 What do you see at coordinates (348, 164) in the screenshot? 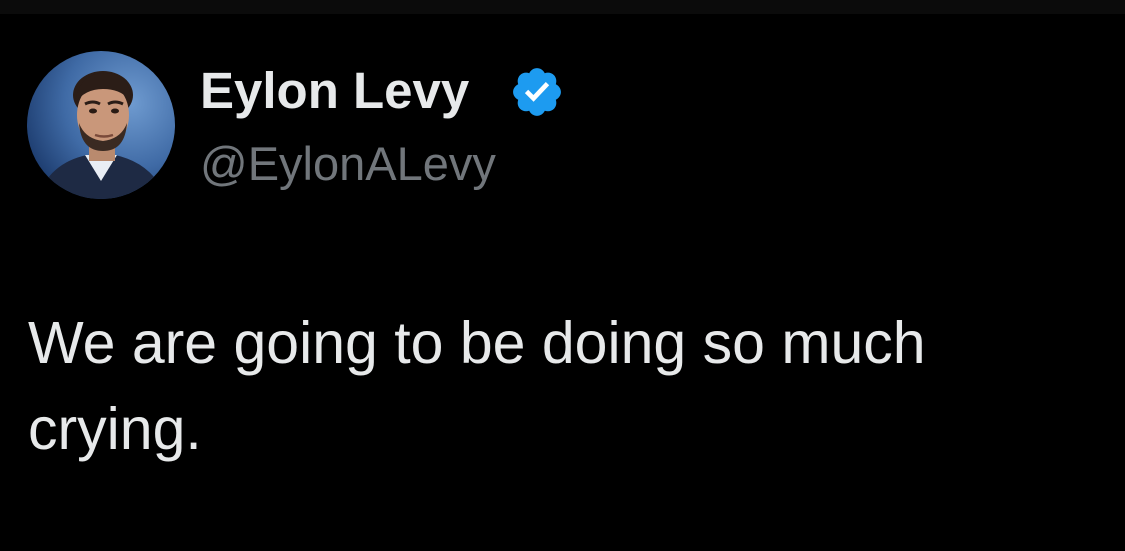
I see `author-handle: @EylonALevy` at bounding box center [348, 164].